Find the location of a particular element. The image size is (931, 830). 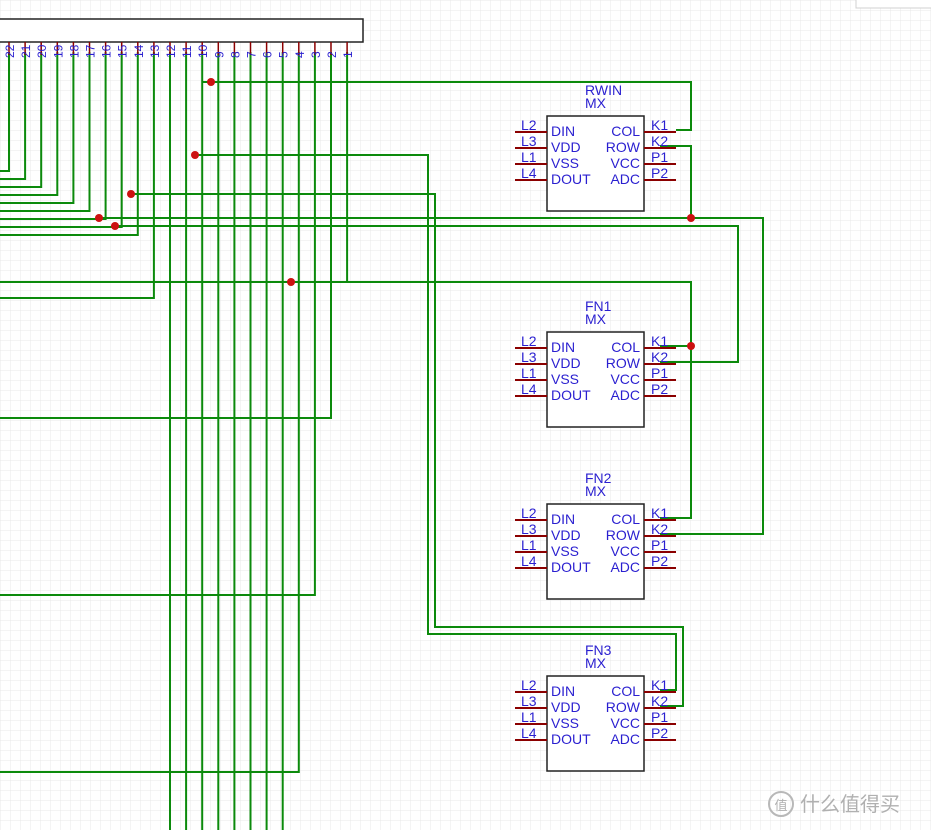

header-pin-number: 5 is located at coordinates (284, 54).